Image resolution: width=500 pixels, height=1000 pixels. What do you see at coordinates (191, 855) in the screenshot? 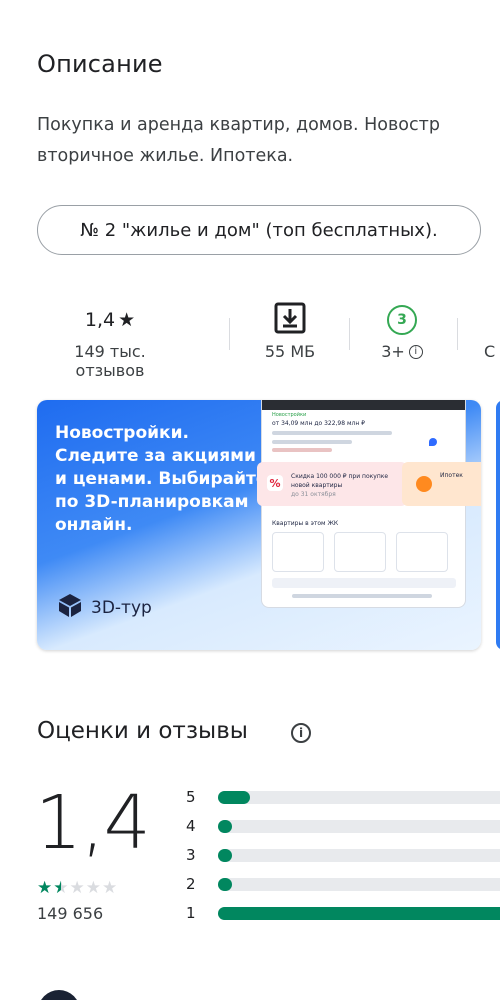
I see `rating-bar-label: 3` at bounding box center [191, 855].